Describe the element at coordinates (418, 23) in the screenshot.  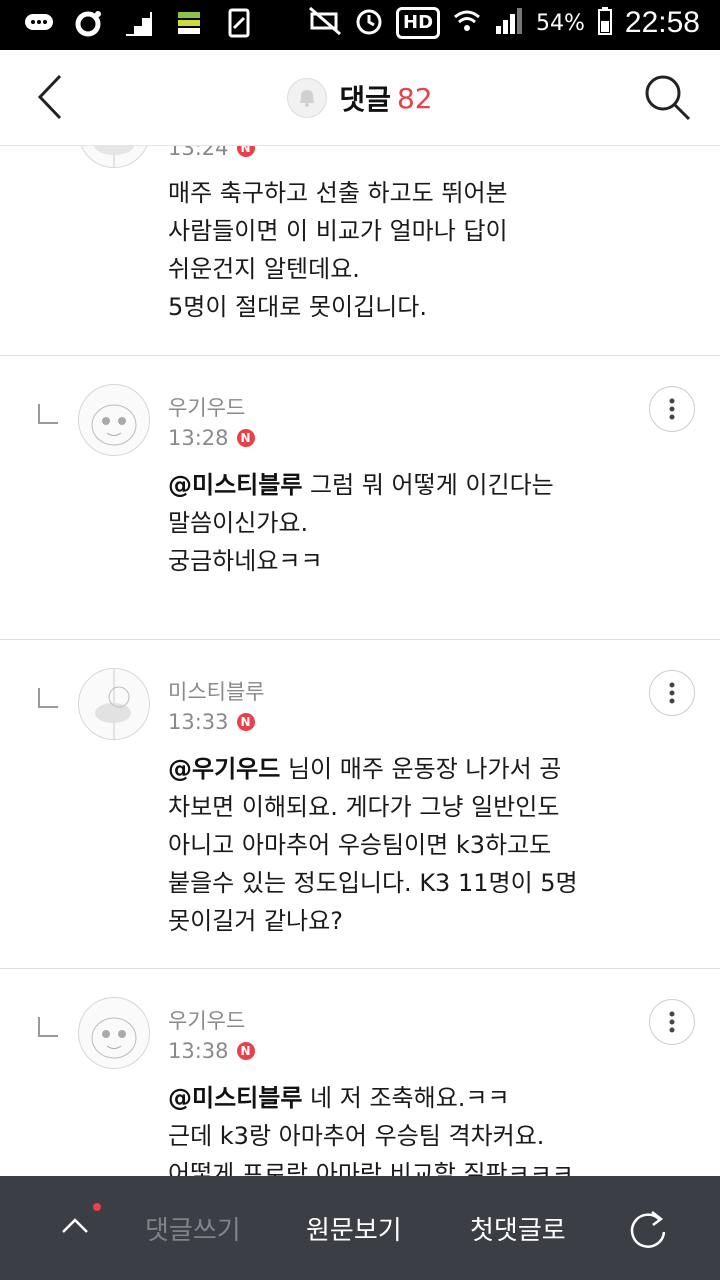
I see `hd-icon: HD` at that location.